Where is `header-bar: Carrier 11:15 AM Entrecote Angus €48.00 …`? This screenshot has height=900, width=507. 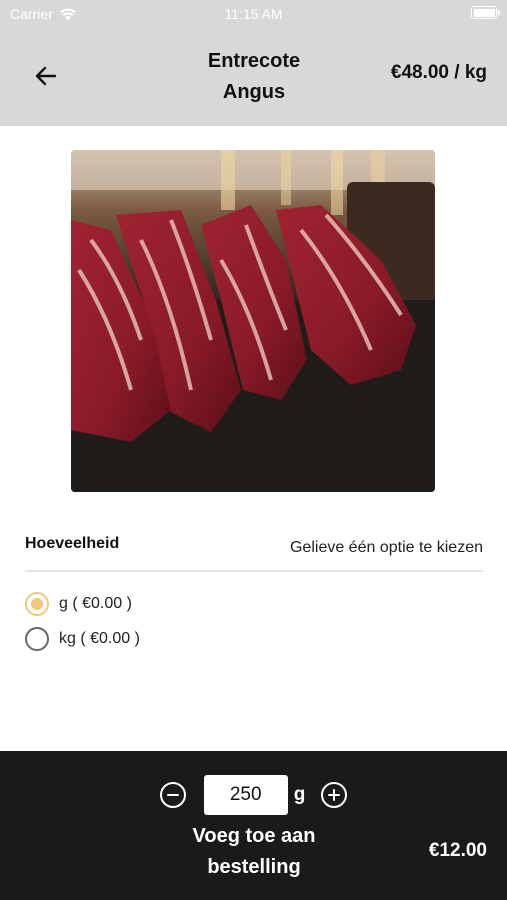 header-bar: Carrier 11:15 AM Entrecote Angus €48.00 … is located at coordinates (253, 63).